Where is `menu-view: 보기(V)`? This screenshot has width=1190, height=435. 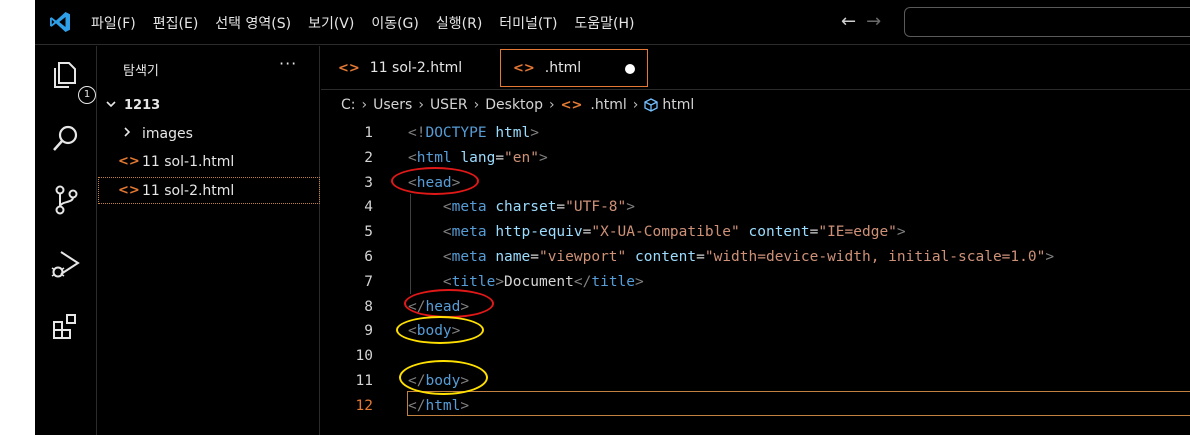
menu-view: 보기(V) is located at coordinates (331, 23).